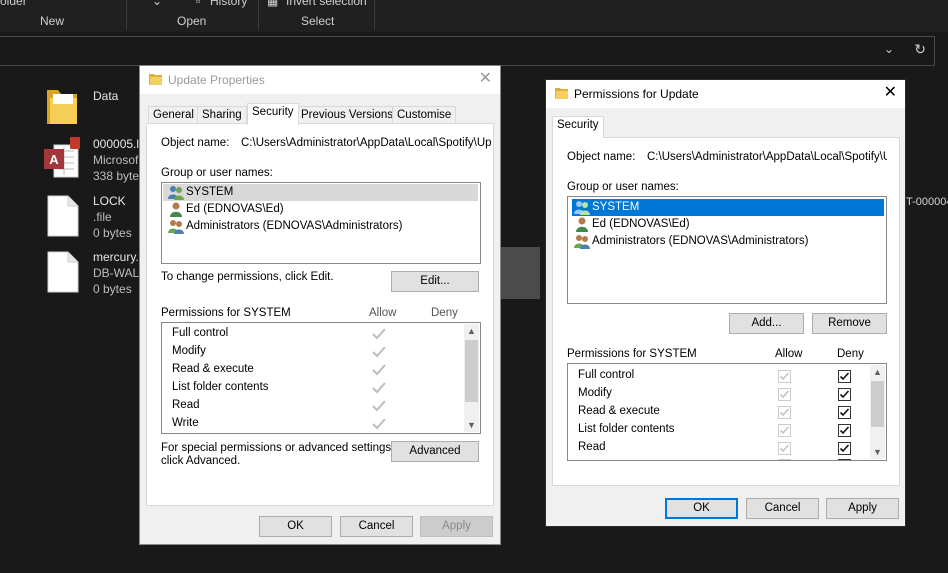  Describe the element at coordinates (13, 4) in the screenshot. I see `ribbon-new-folder-label: older` at that location.